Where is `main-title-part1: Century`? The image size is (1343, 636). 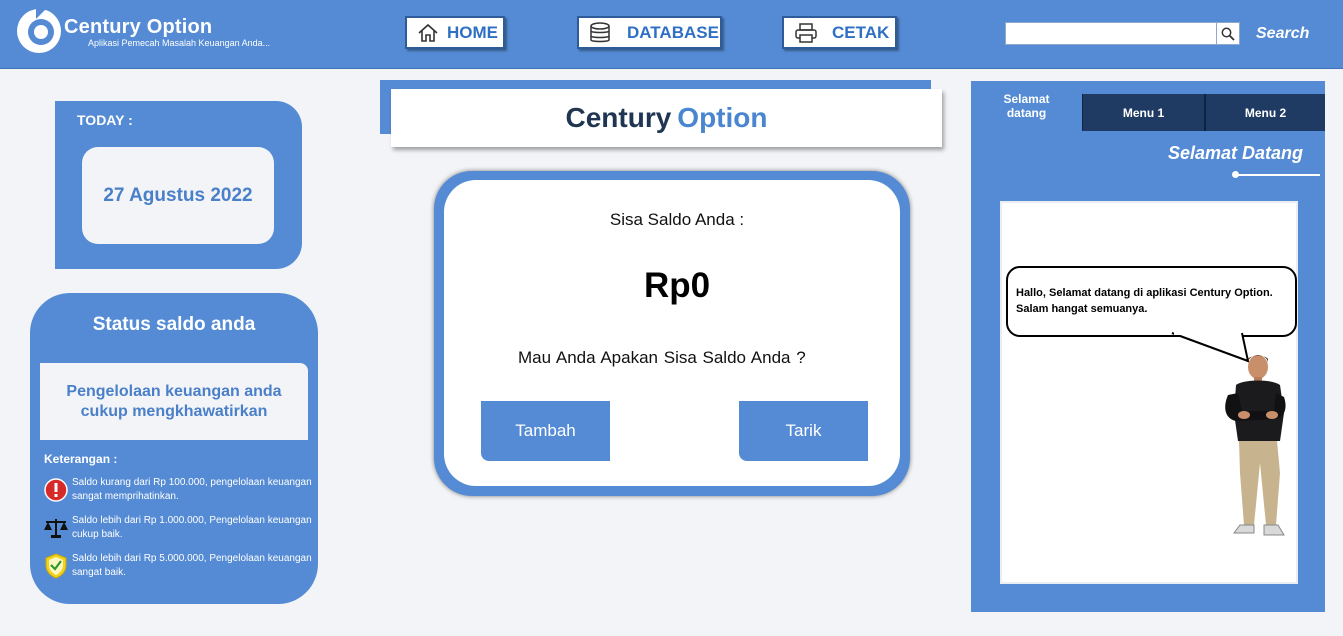
main-title-part1: Century is located at coordinates (618, 117).